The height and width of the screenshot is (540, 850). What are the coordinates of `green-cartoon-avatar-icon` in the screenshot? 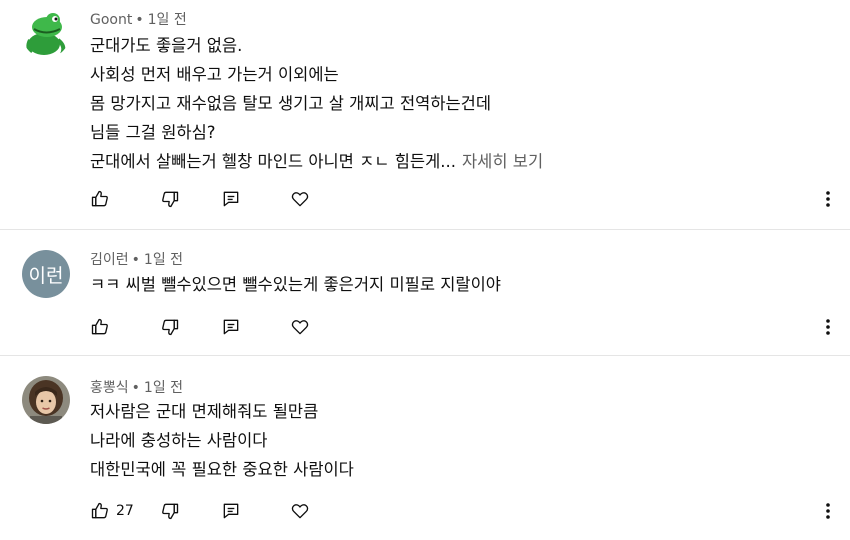 It's located at (46, 34).